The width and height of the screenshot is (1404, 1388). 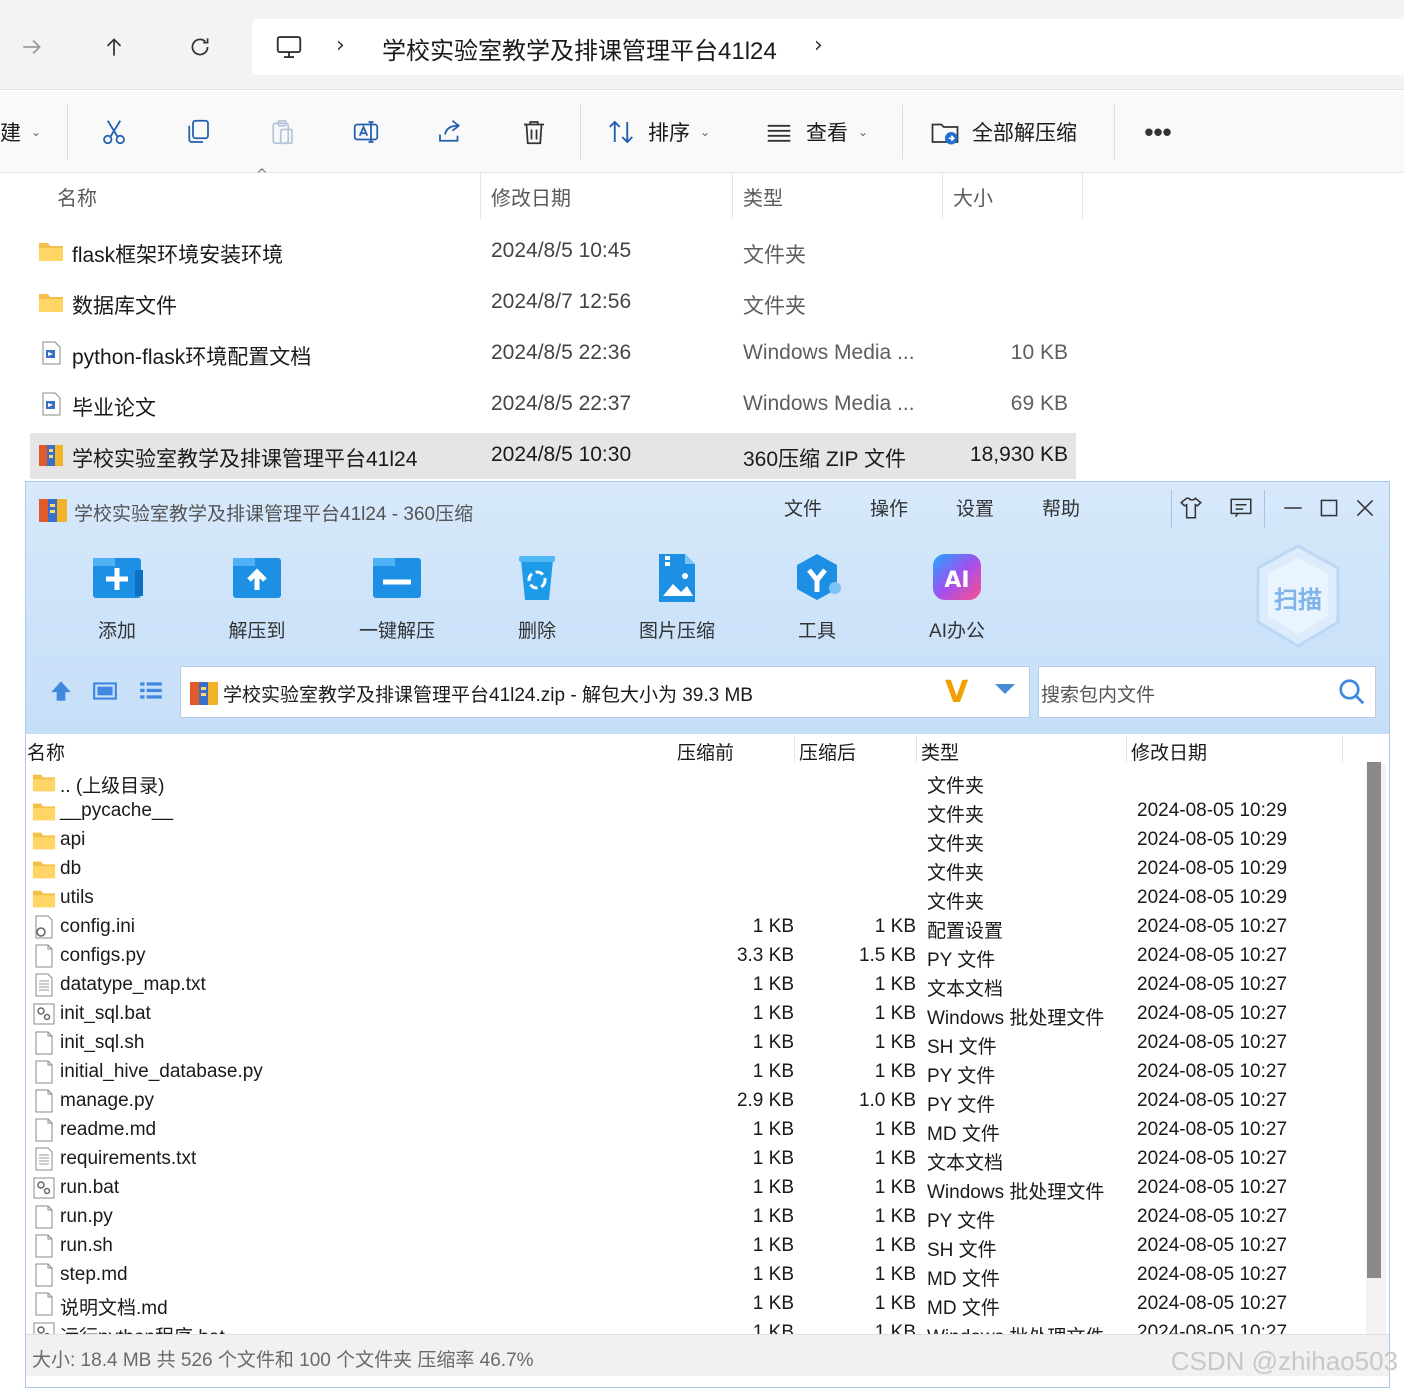 What do you see at coordinates (191, 356) in the screenshot?
I see `file-name: python-flask环境配置文档` at bounding box center [191, 356].